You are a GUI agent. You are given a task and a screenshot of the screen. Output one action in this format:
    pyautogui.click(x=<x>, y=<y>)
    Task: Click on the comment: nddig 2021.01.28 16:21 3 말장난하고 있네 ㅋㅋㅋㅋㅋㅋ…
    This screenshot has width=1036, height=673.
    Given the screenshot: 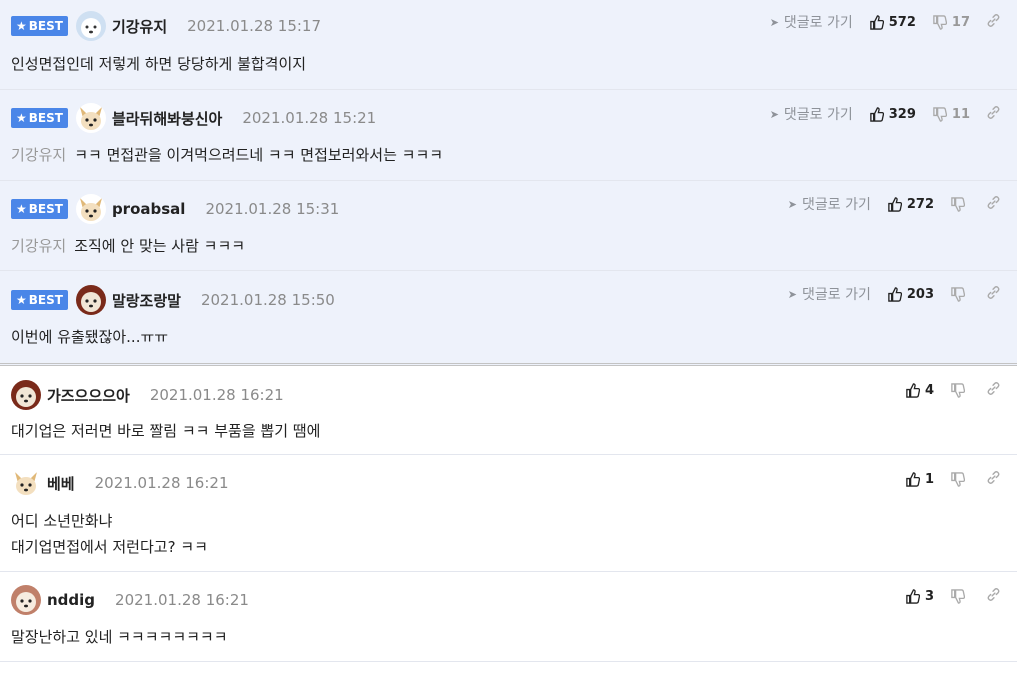 What is the action you would take?
    pyautogui.click(x=508, y=617)
    